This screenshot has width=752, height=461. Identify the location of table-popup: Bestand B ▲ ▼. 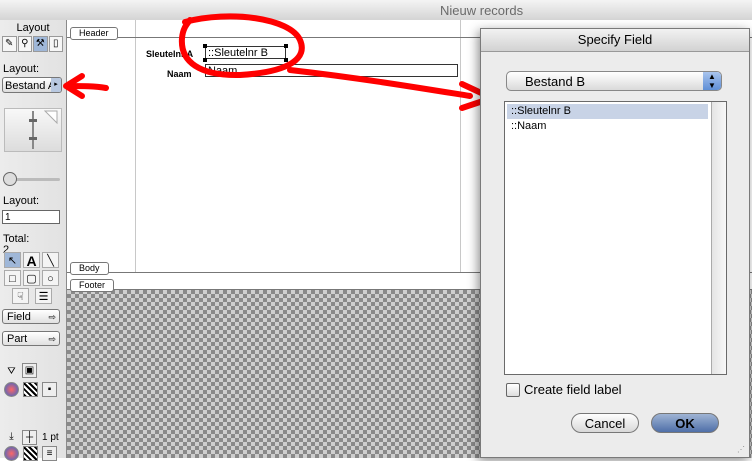
(614, 81).